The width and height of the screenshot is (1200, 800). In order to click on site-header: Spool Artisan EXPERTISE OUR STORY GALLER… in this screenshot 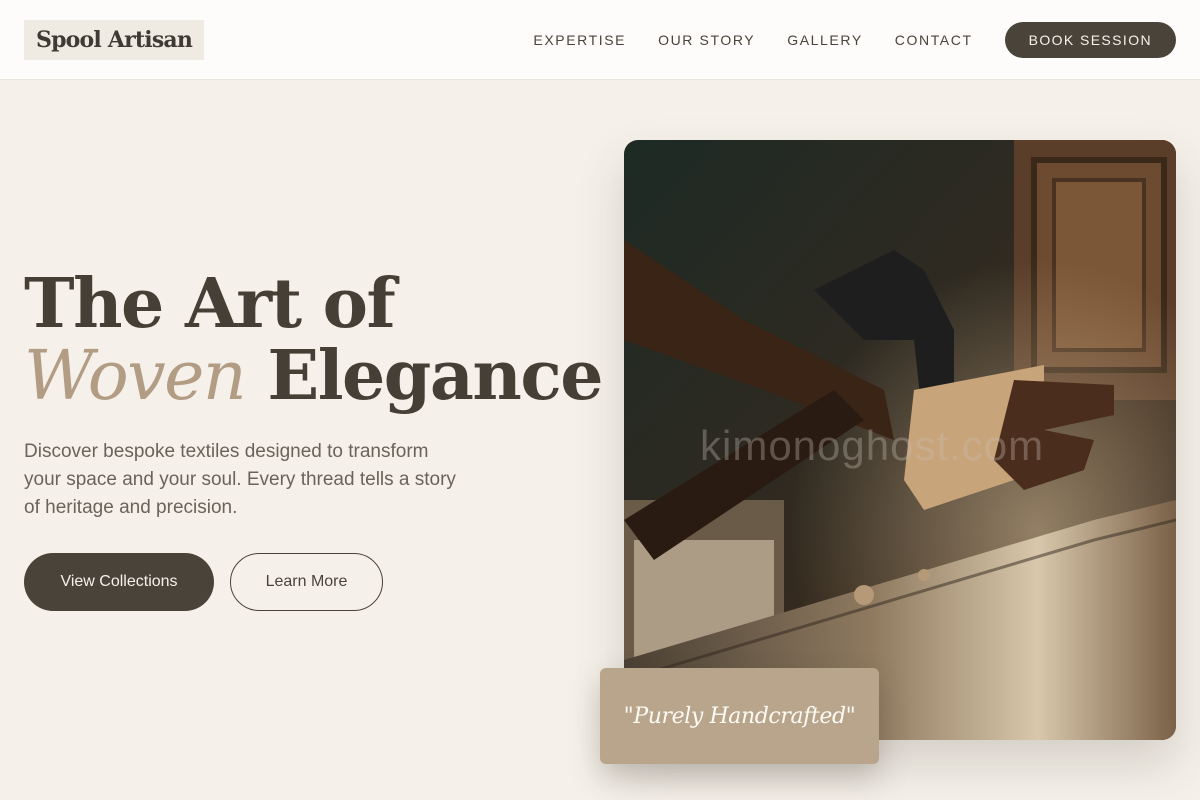, I will do `click(600, 40)`.